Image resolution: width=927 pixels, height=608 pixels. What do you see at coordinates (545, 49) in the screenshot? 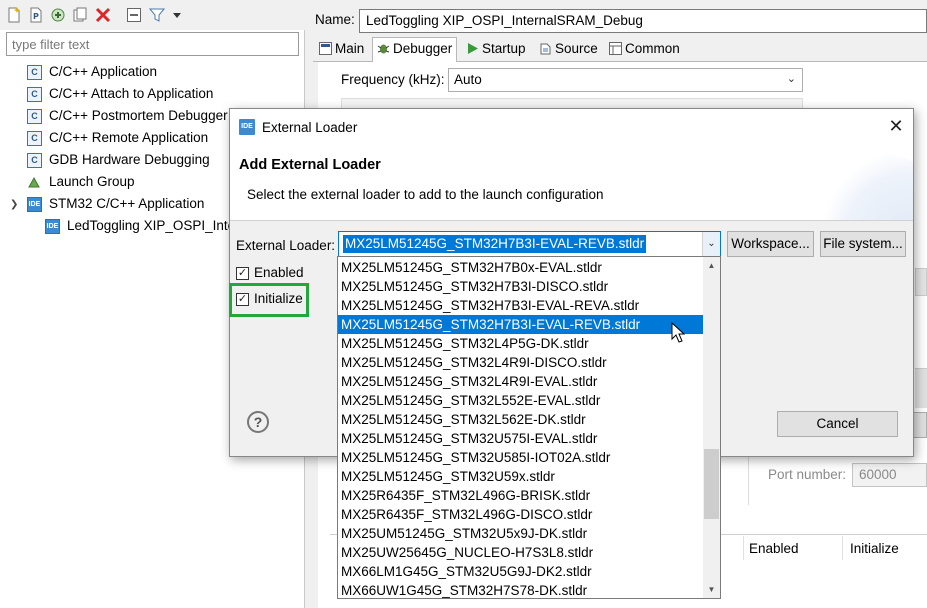
I see `source-icon` at bounding box center [545, 49].